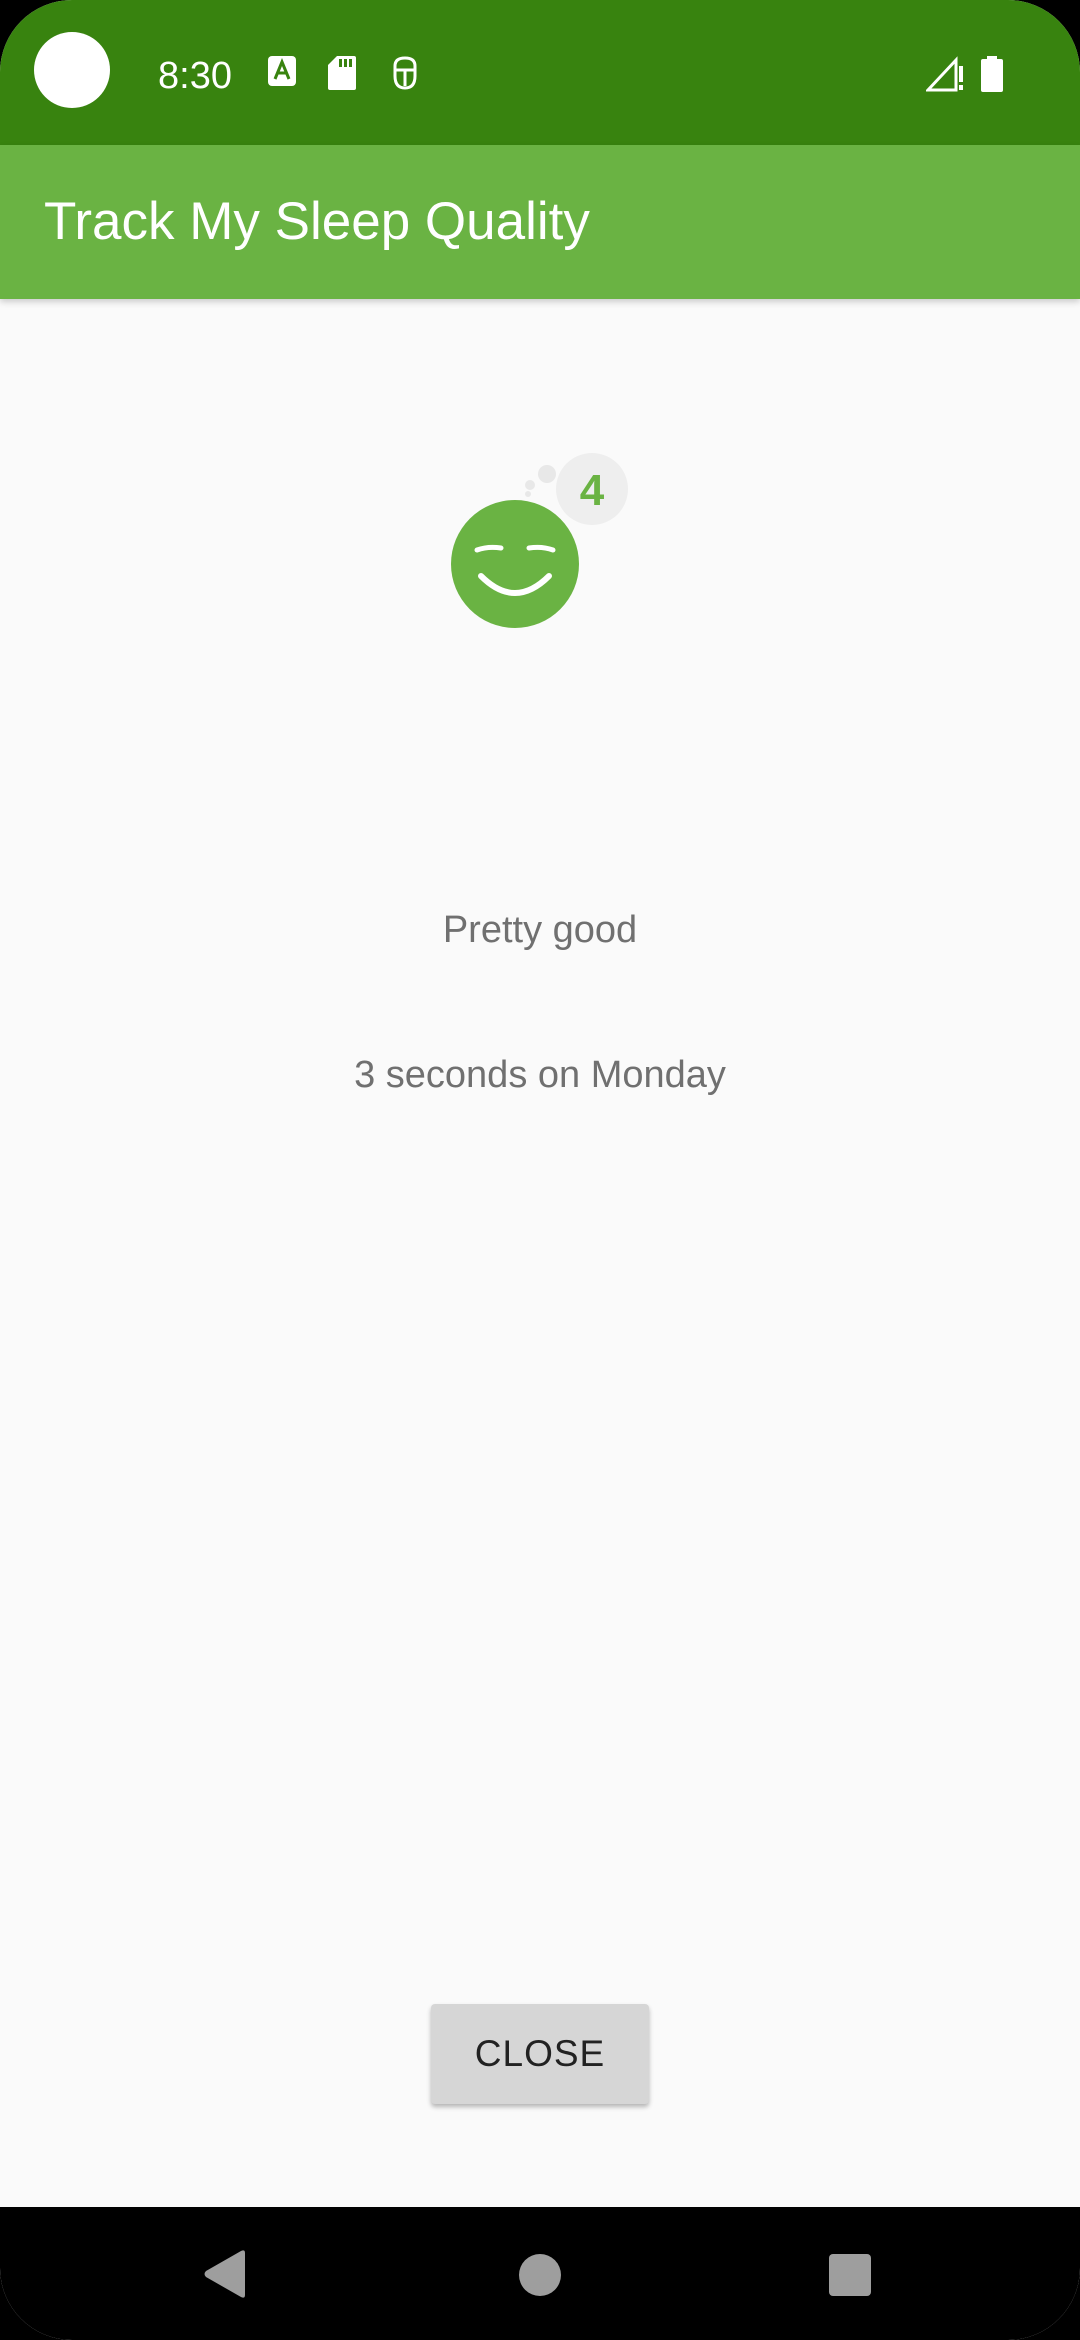  What do you see at coordinates (282, 71) in the screenshot?
I see `font-a-icon` at bounding box center [282, 71].